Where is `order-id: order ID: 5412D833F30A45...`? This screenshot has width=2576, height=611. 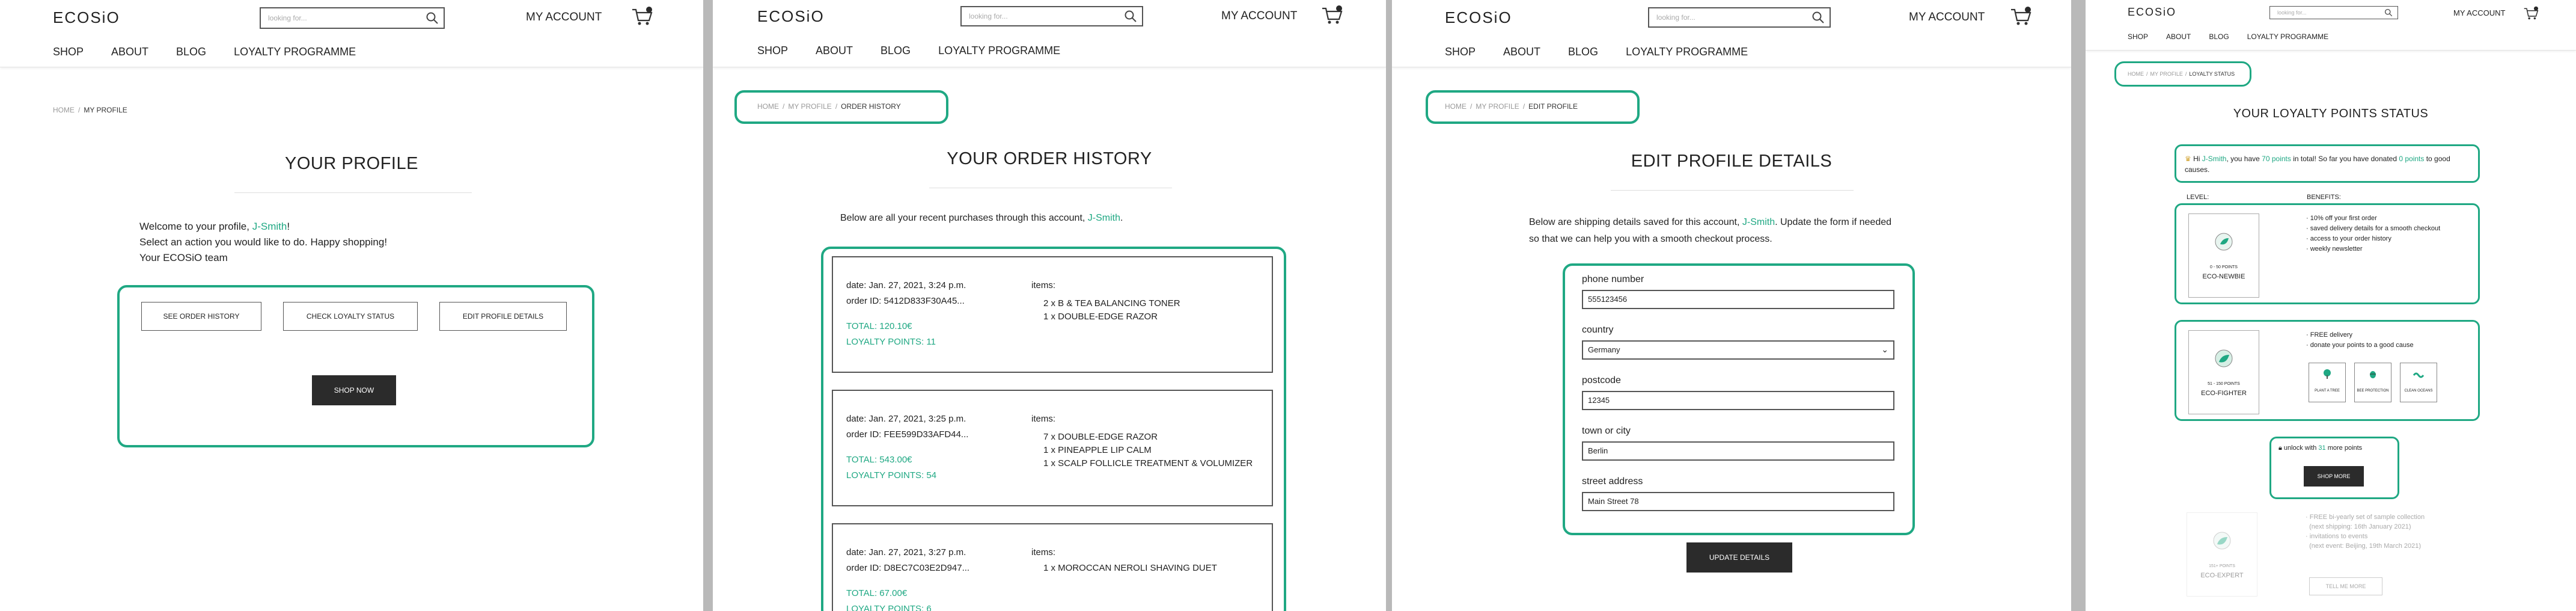
order-id: order ID: 5412D833F30A45... is located at coordinates (905, 301).